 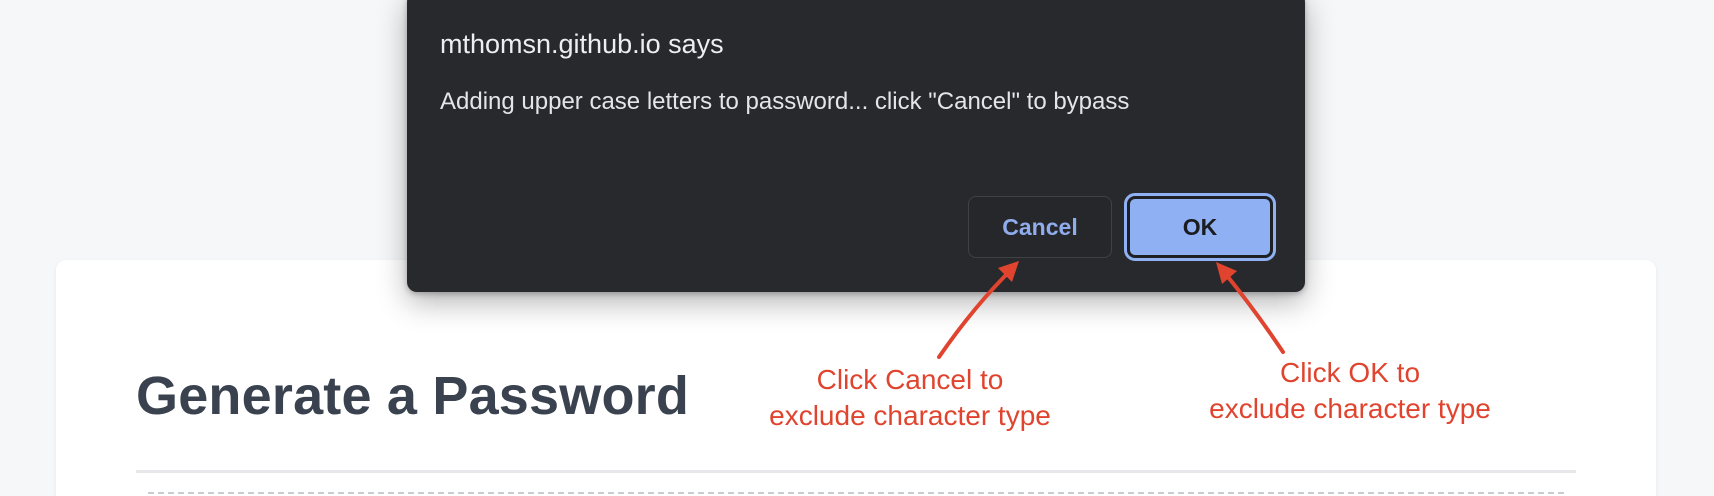 I want to click on ok-annotation-line2: exclude character type, so click(x=1350, y=408).